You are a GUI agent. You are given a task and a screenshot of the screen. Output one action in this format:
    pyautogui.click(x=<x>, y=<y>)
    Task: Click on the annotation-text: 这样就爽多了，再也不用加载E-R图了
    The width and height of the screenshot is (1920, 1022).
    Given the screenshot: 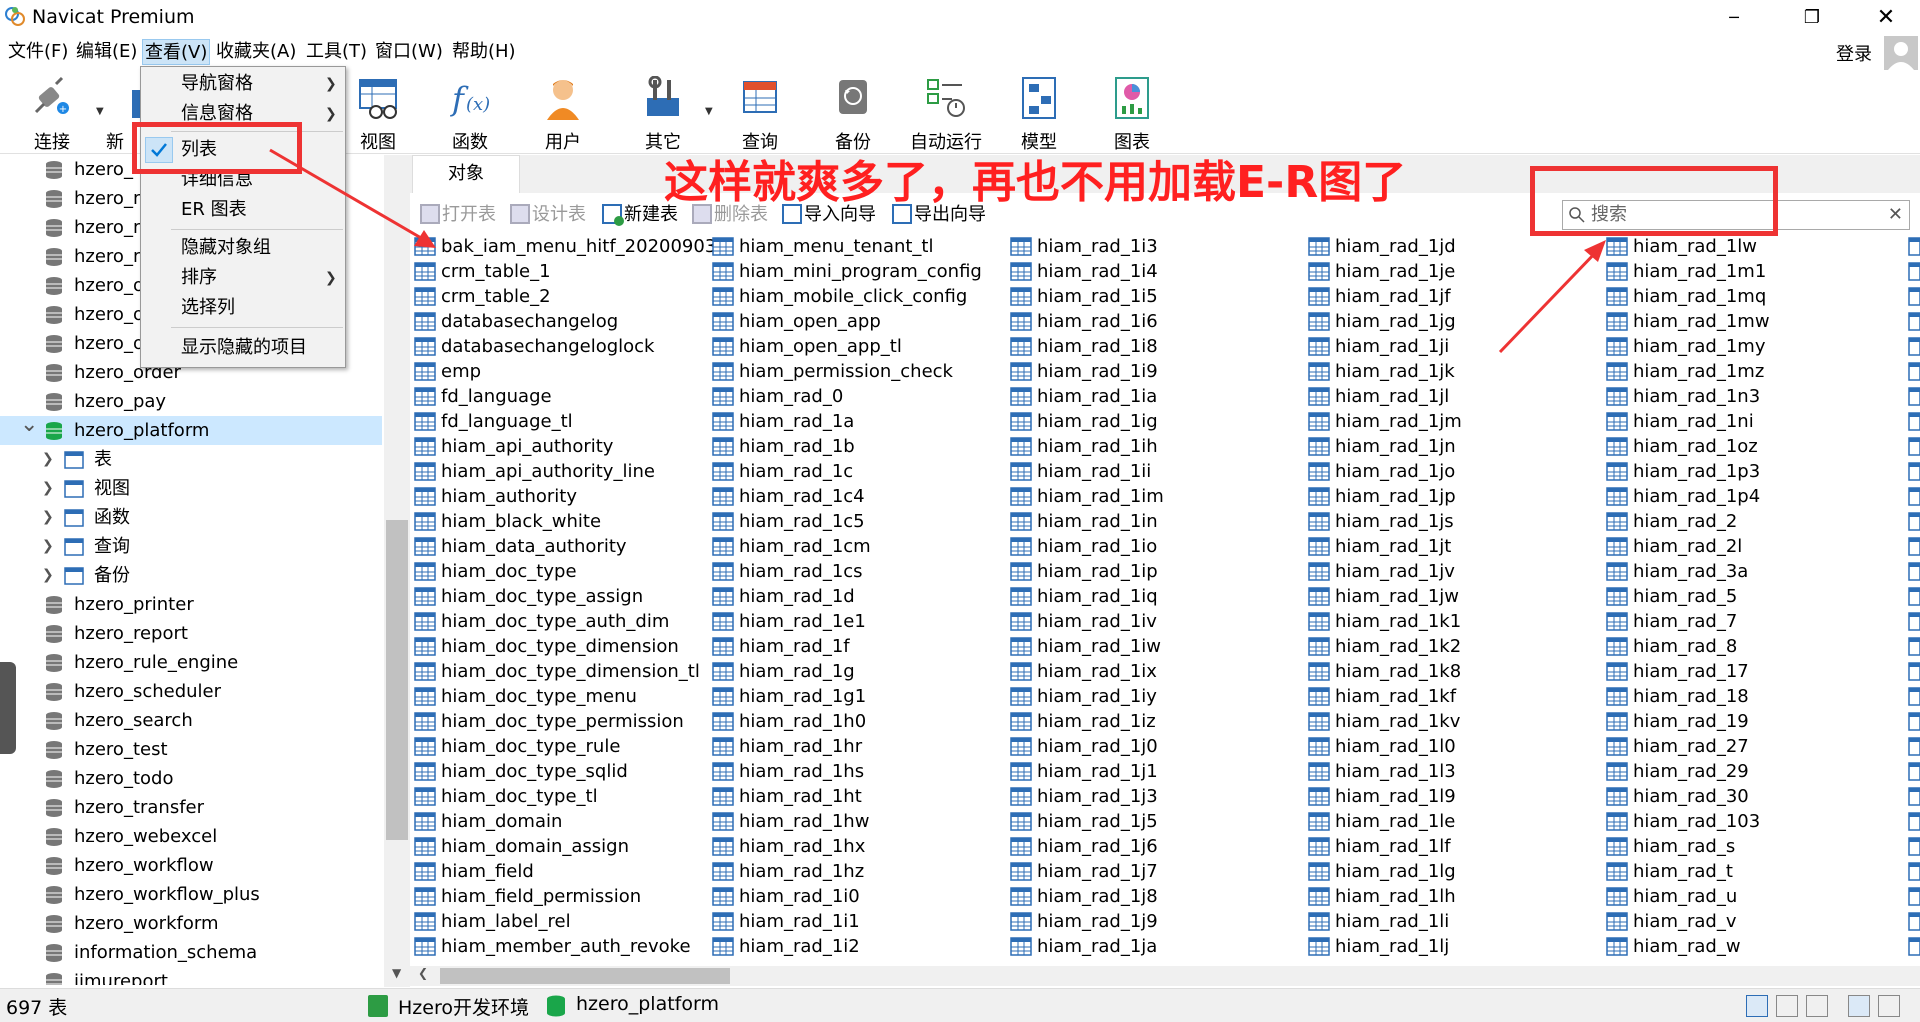 What is the action you would take?
    pyautogui.click(x=1035, y=182)
    